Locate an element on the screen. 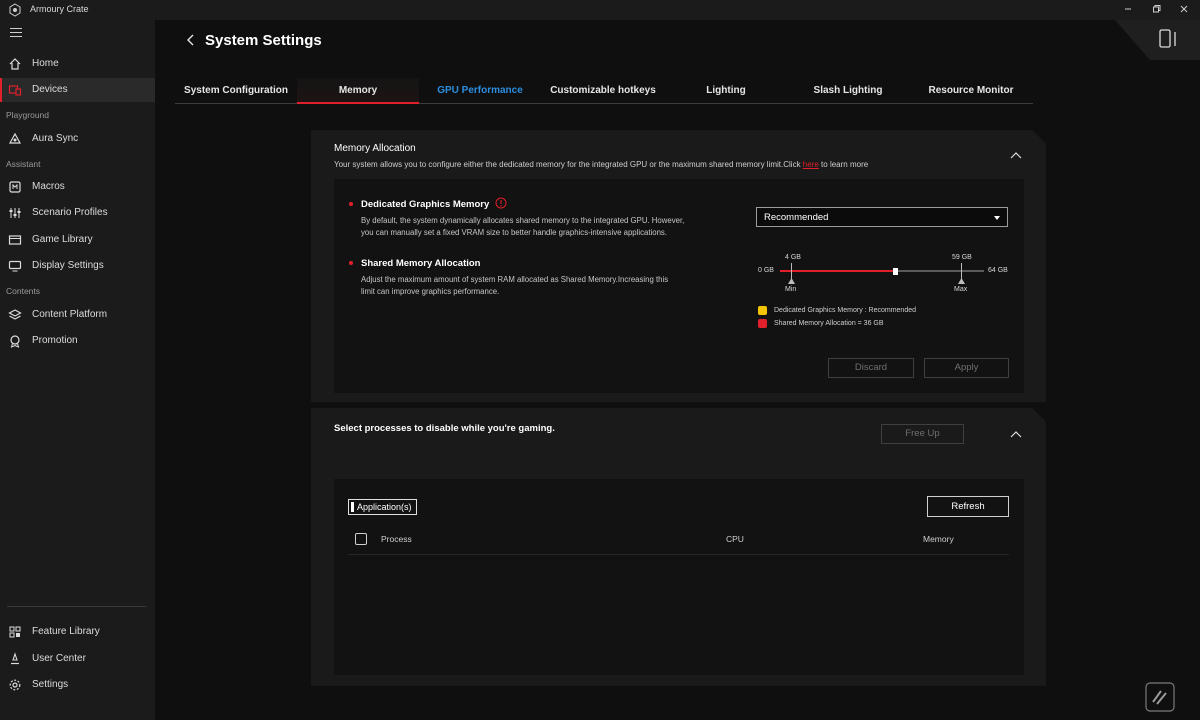  free-up-button: Free Up is located at coordinates (922, 434).